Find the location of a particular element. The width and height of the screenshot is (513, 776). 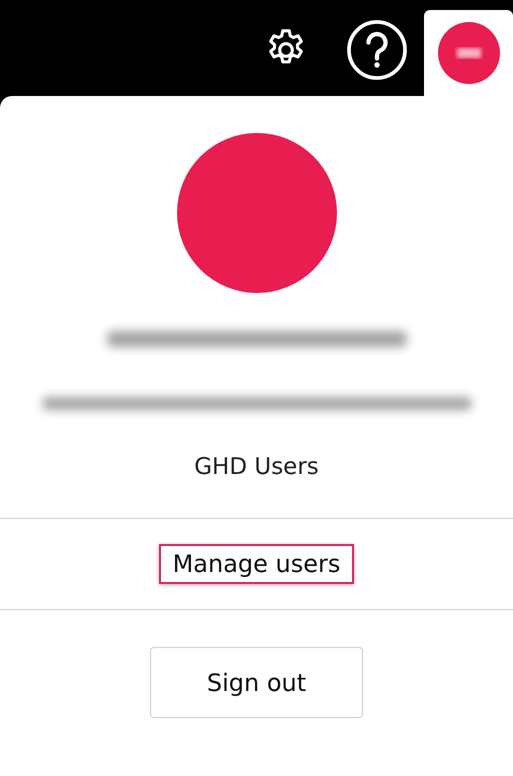

avatar-icon is located at coordinates (469, 53).